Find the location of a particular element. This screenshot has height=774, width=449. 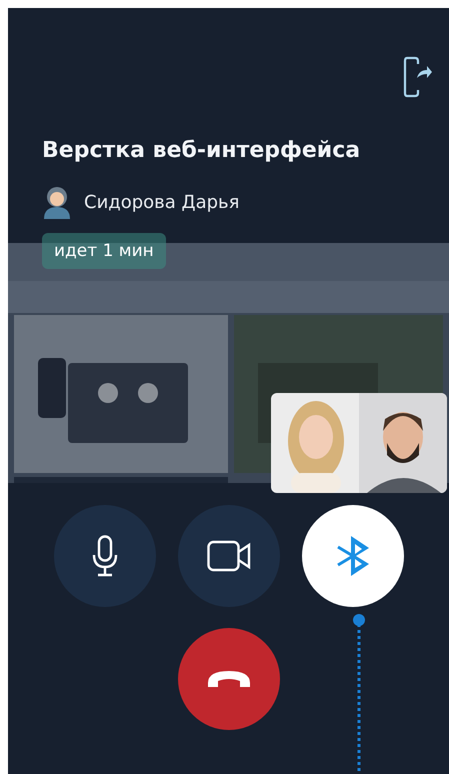

video-camera-icon is located at coordinates (228, 556).